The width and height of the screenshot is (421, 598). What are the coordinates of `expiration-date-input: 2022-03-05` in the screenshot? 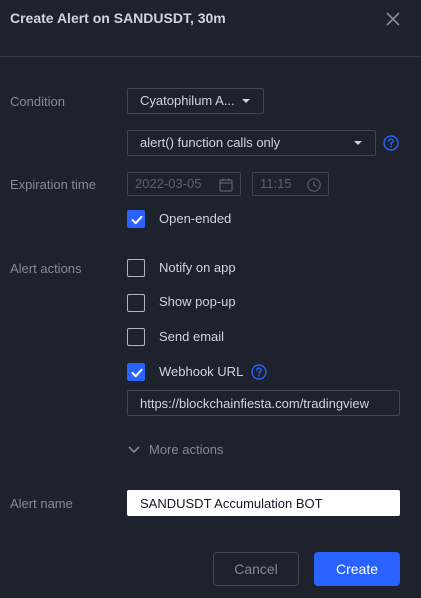 It's located at (184, 184).